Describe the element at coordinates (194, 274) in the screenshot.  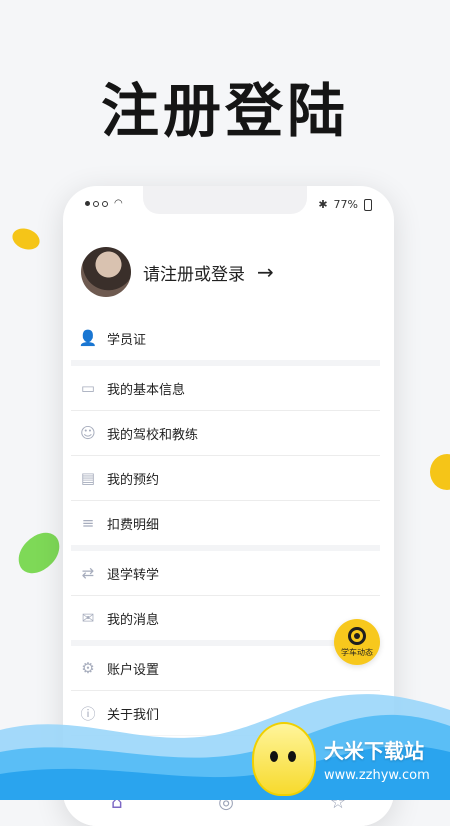
I see `profile-login-label: 请注册或登录` at that location.